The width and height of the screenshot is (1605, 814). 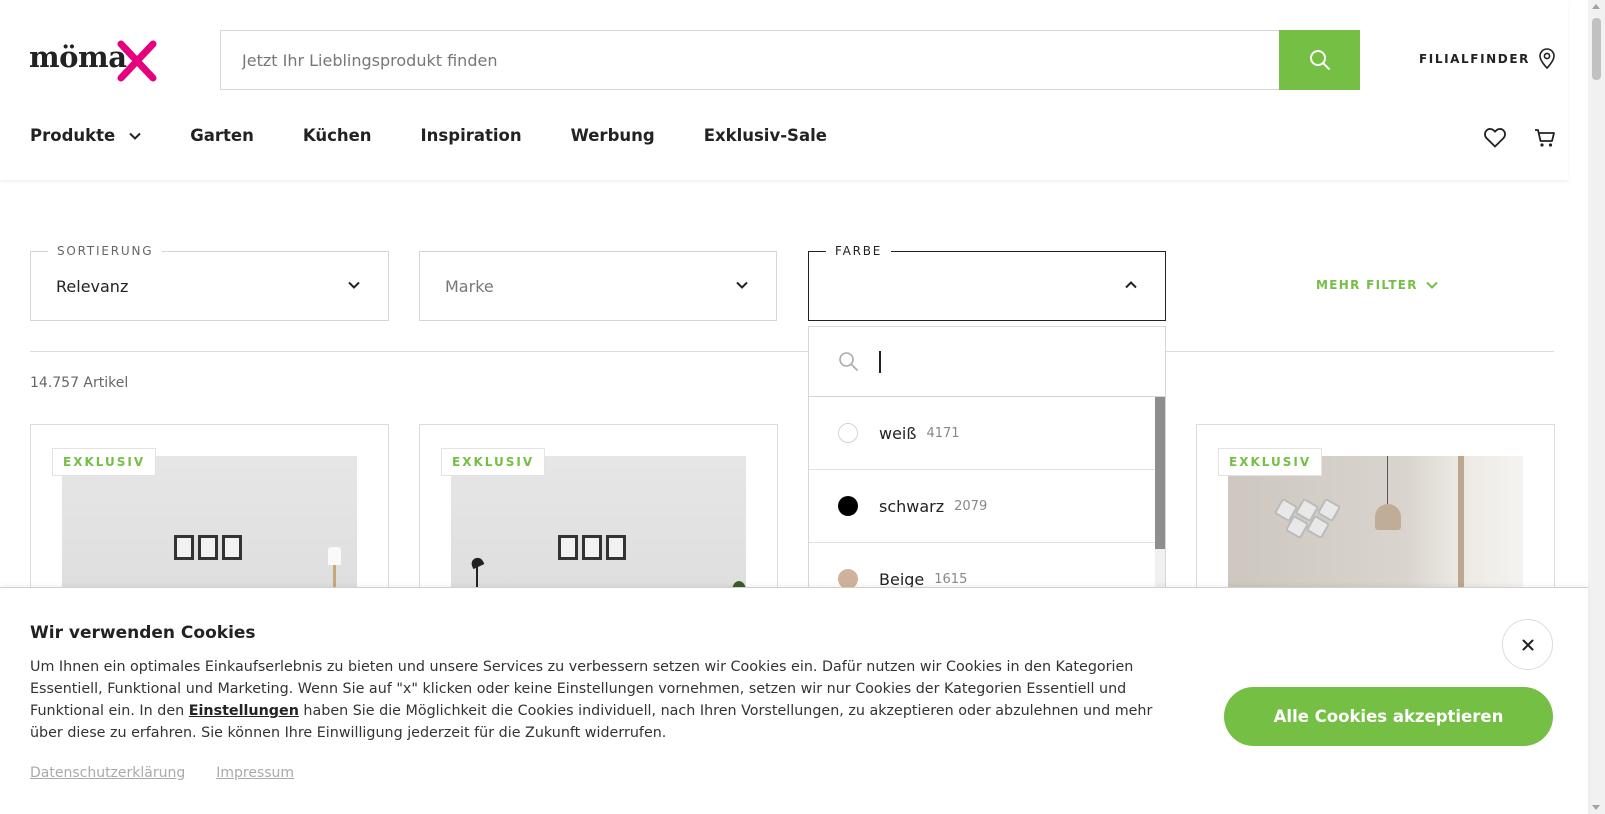 I want to click on cookie-footer-links: Datenschutzerklärung Impressum, so click(x=162, y=773).